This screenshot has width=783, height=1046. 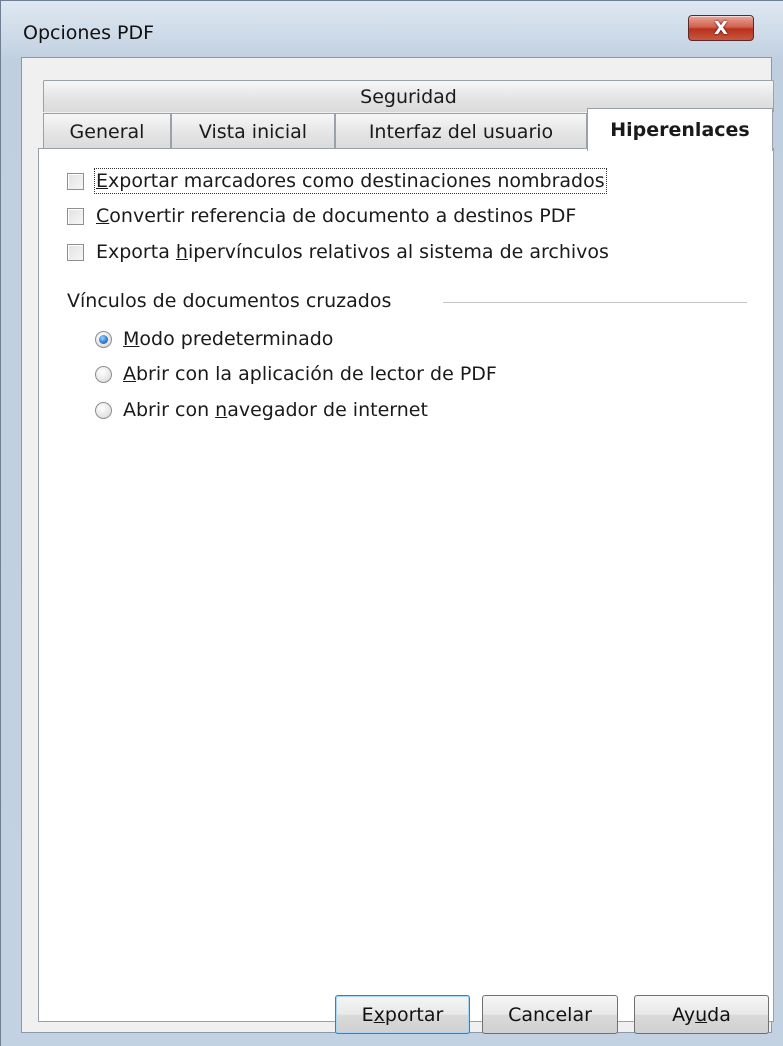 I want to click on tab-label: Vista inicial, so click(x=253, y=131).